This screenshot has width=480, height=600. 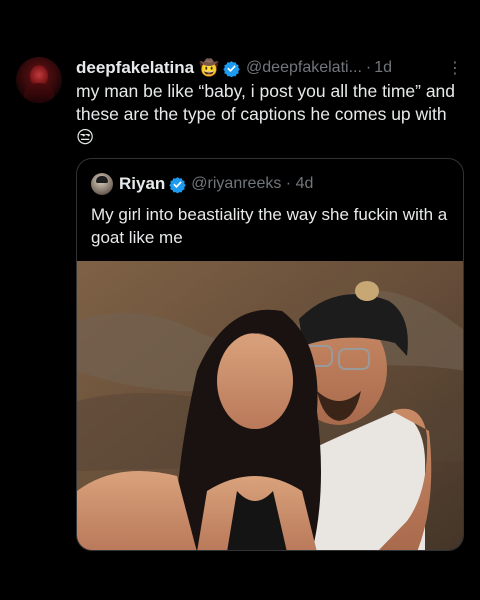 What do you see at coordinates (178, 184) in the screenshot?
I see `quoted-verified-badge-icon` at bounding box center [178, 184].